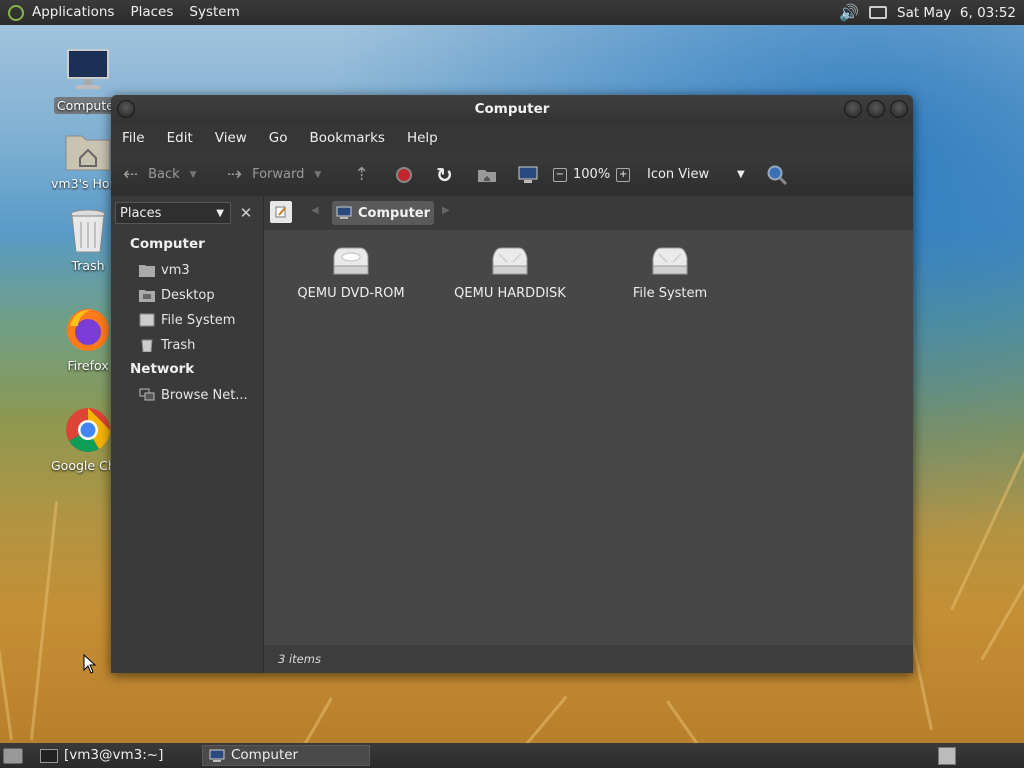 This screenshot has height=768, width=1024. I want to click on home-button, so click(487, 174).